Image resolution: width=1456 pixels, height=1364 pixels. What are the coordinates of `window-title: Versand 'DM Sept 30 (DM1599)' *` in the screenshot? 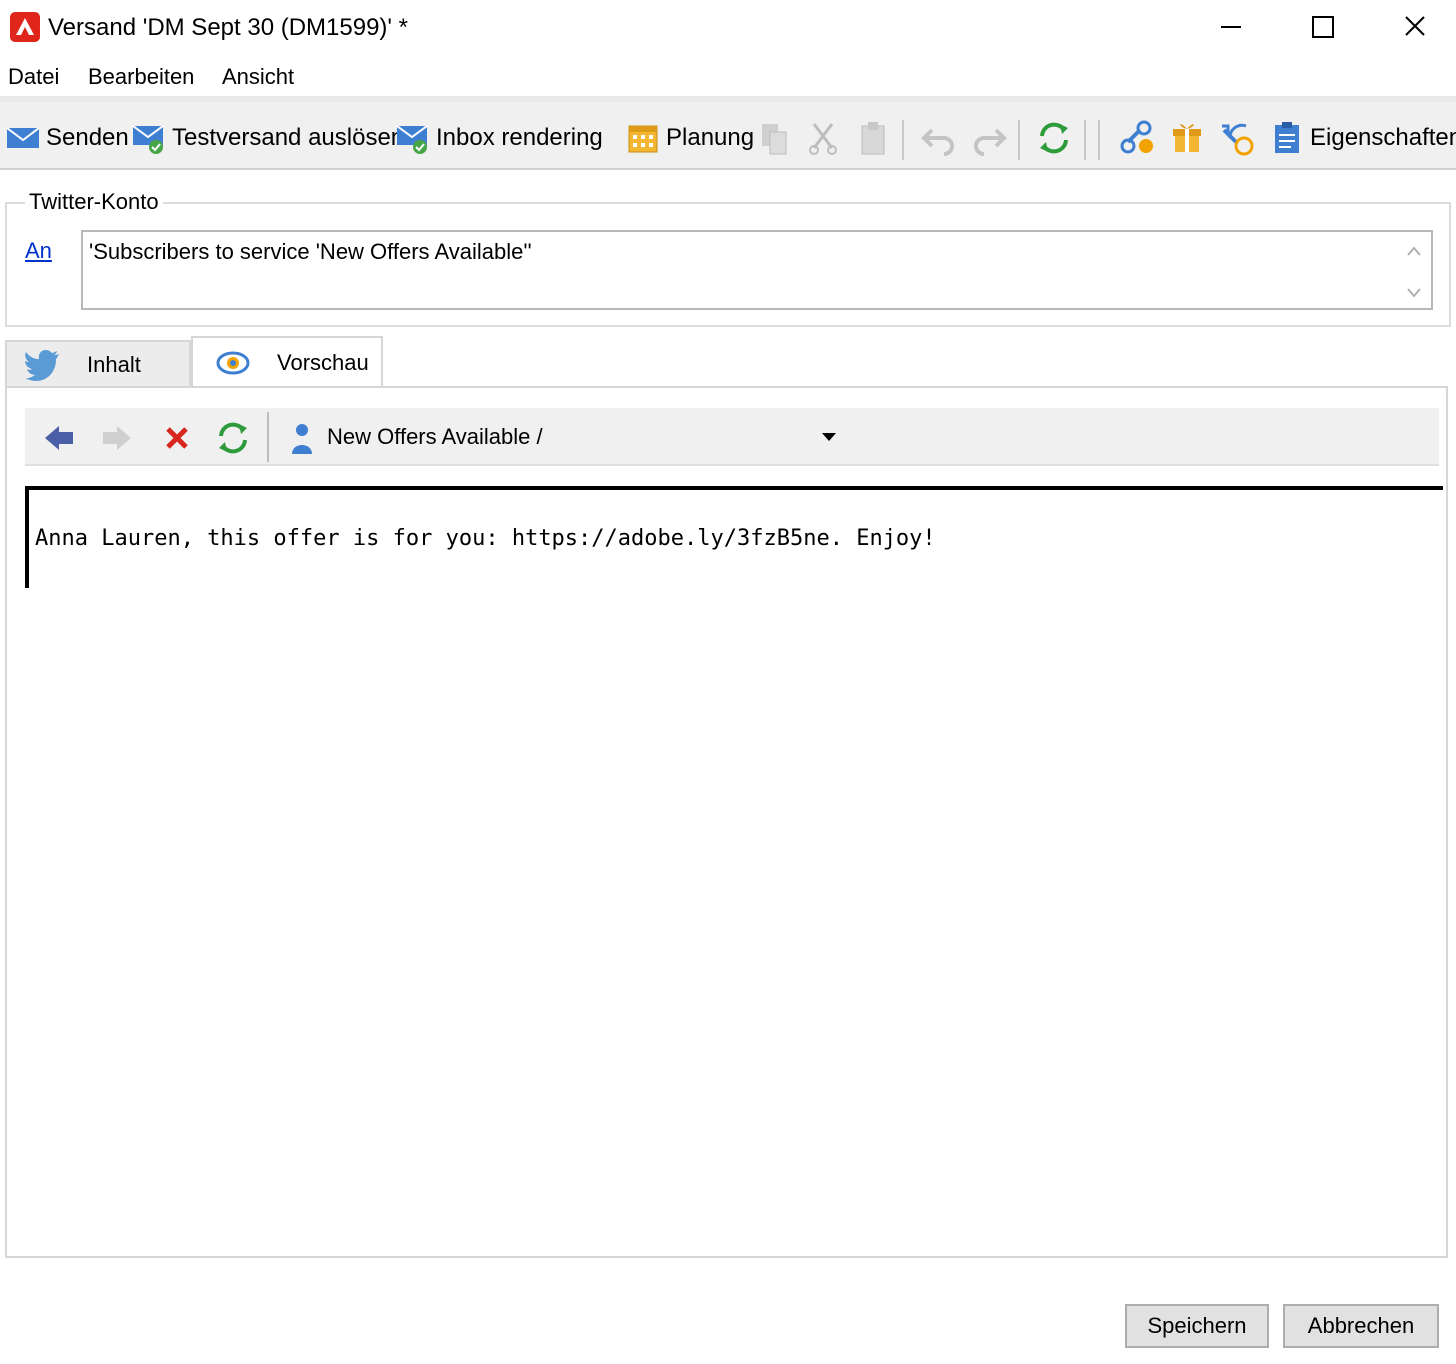 It's located at (228, 27).